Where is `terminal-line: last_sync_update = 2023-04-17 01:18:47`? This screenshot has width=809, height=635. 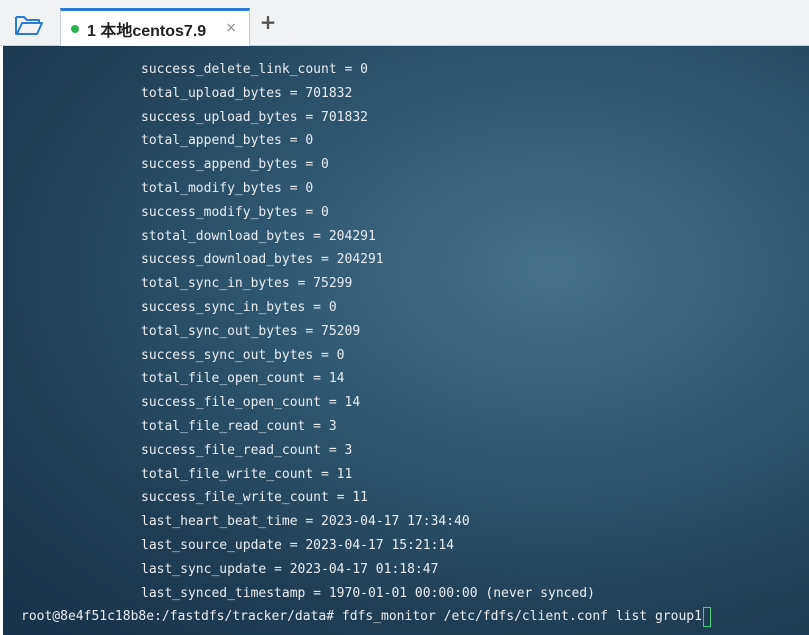
terminal-line: last_sync_update = 2023-04-17 01:18:47 is located at coordinates (290, 569).